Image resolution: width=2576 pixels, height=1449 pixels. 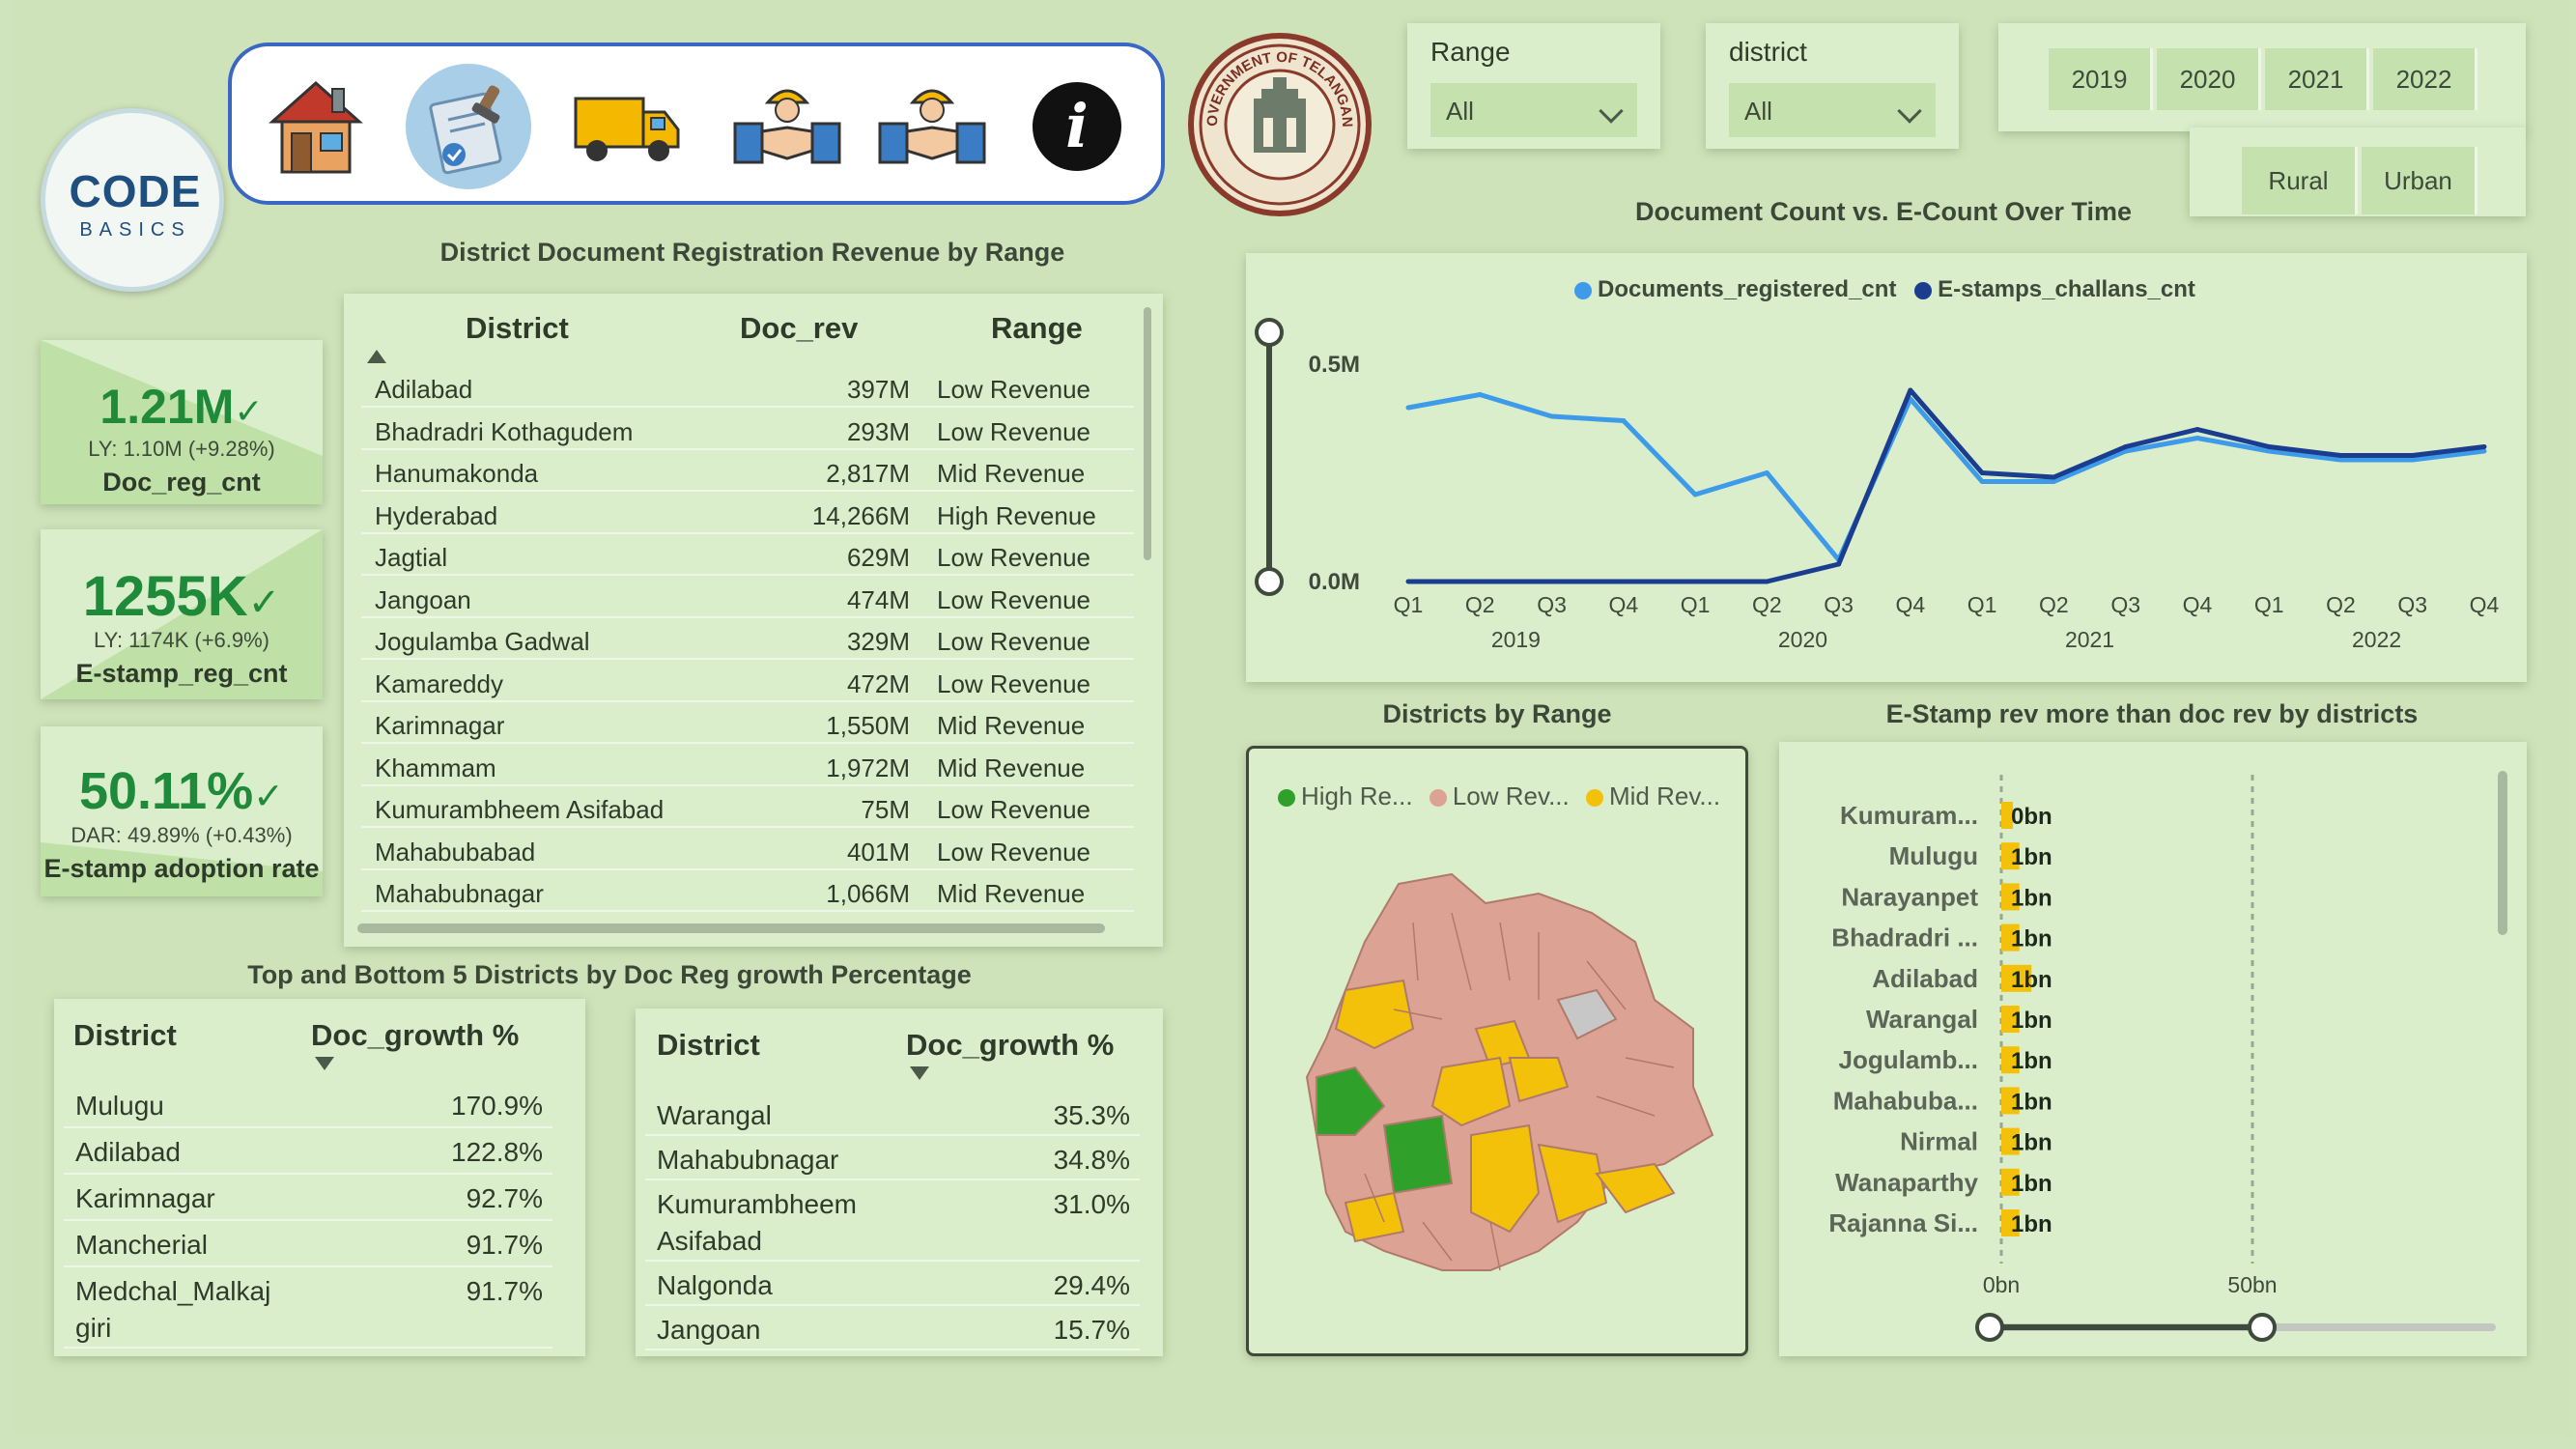 What do you see at coordinates (747, 891) in the screenshot?
I see `table-row: Mahabubnagar 1,066M Mid Revenue` at bounding box center [747, 891].